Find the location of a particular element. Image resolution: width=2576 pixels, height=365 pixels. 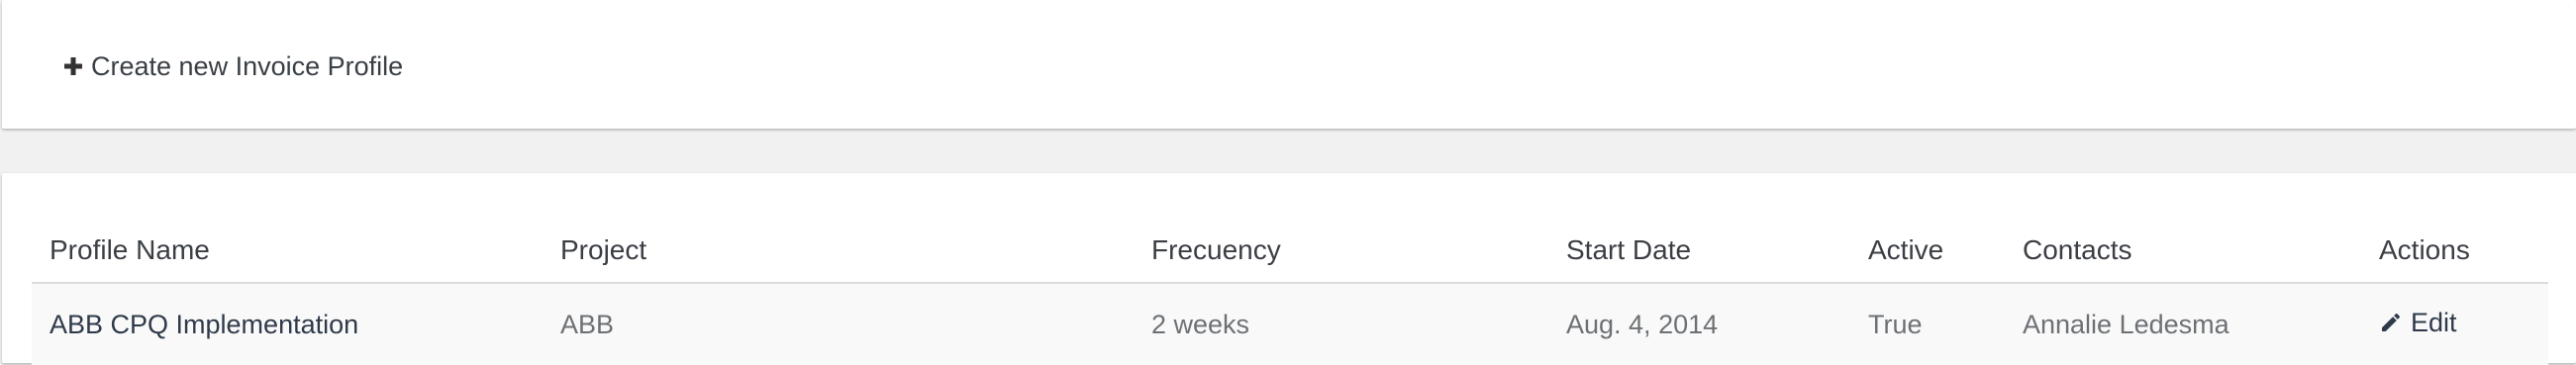

cell-project: ABB is located at coordinates (839, 324).